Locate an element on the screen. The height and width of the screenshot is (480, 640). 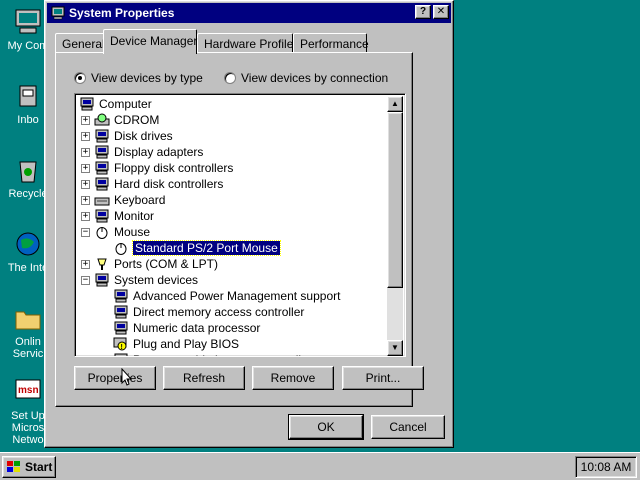
tree-item: Standard PS/2 Port Mouse is located at coordinates (197, 248).